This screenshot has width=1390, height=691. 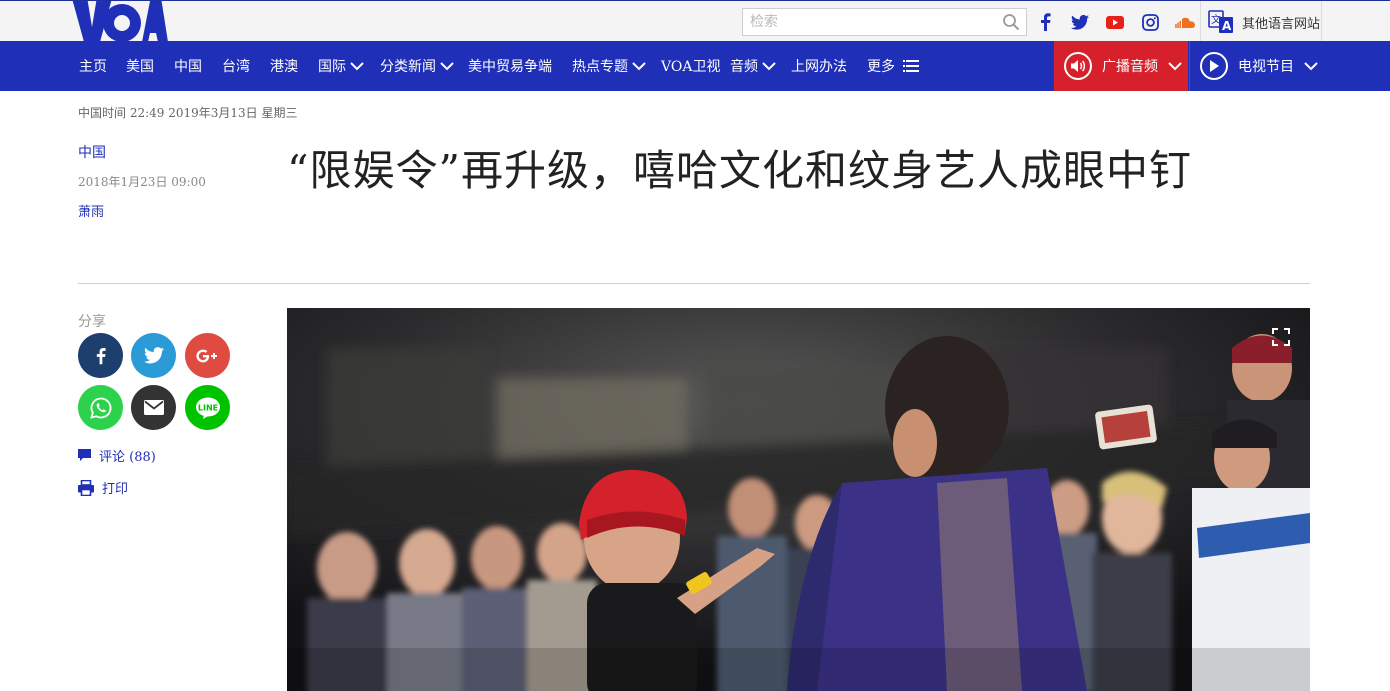 I want to click on nav-item-international: 国际, so click(x=341, y=66).